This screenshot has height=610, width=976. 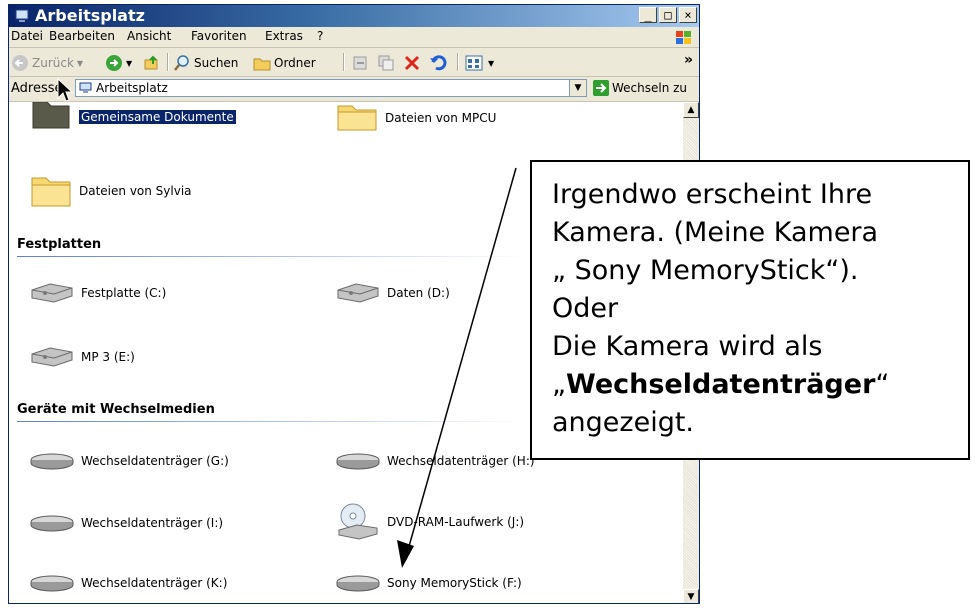 I want to click on callout-line: Die Kamera wird als, so click(x=687, y=346).